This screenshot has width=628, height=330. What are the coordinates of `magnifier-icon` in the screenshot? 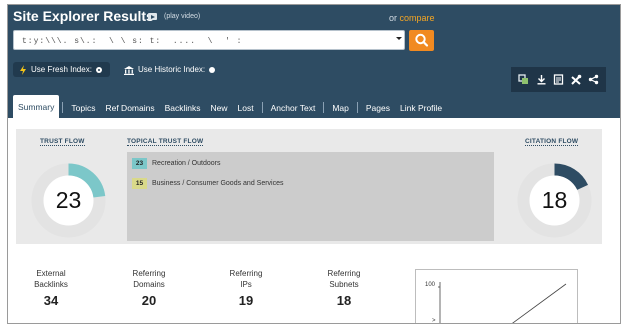 It's located at (422, 40).